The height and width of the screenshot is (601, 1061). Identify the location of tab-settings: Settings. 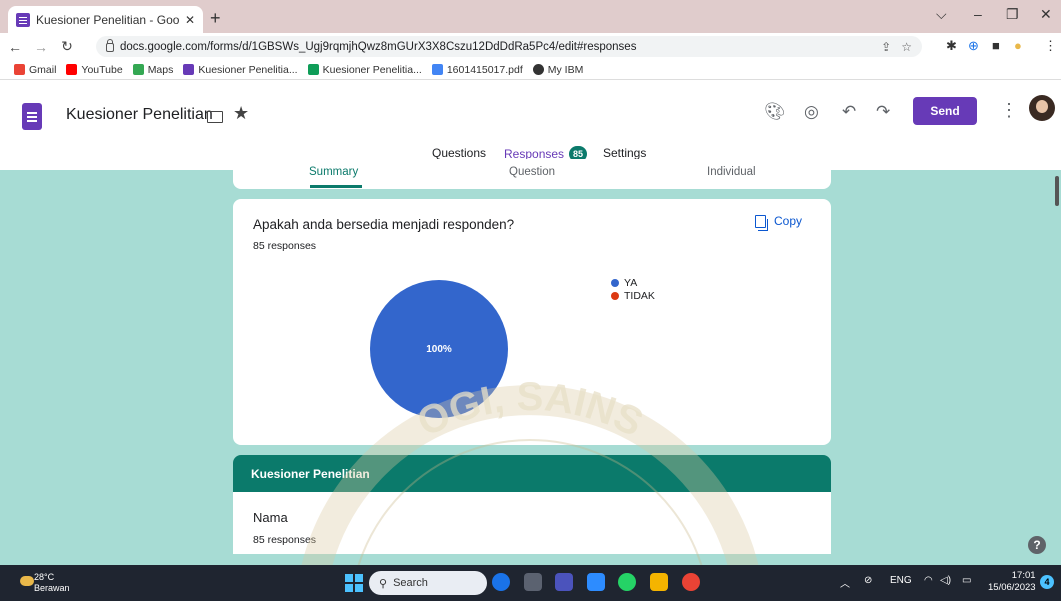
(624, 153).